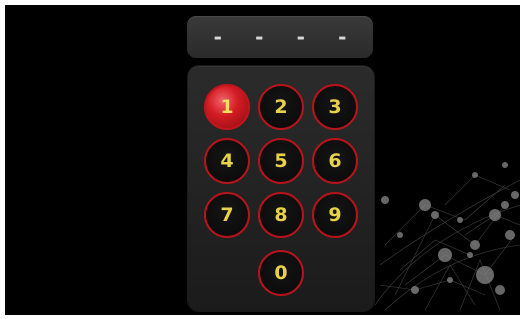 This screenshot has width=524, height=319. I want to click on key-5-button: 5, so click(281, 161).